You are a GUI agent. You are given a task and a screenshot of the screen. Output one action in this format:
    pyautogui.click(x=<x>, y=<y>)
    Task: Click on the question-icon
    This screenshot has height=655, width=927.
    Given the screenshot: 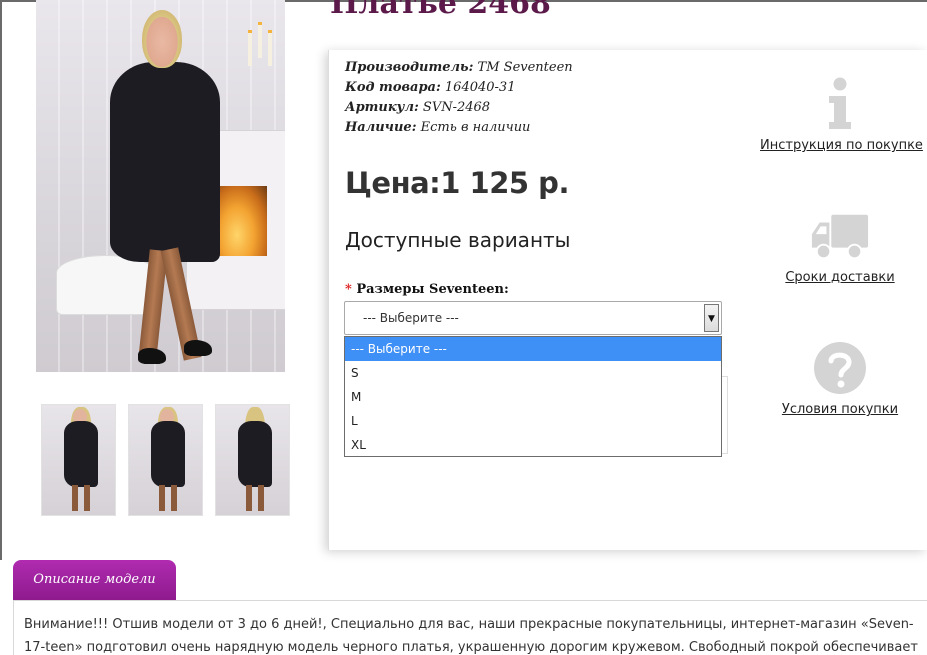 What is the action you would take?
    pyautogui.click(x=840, y=368)
    